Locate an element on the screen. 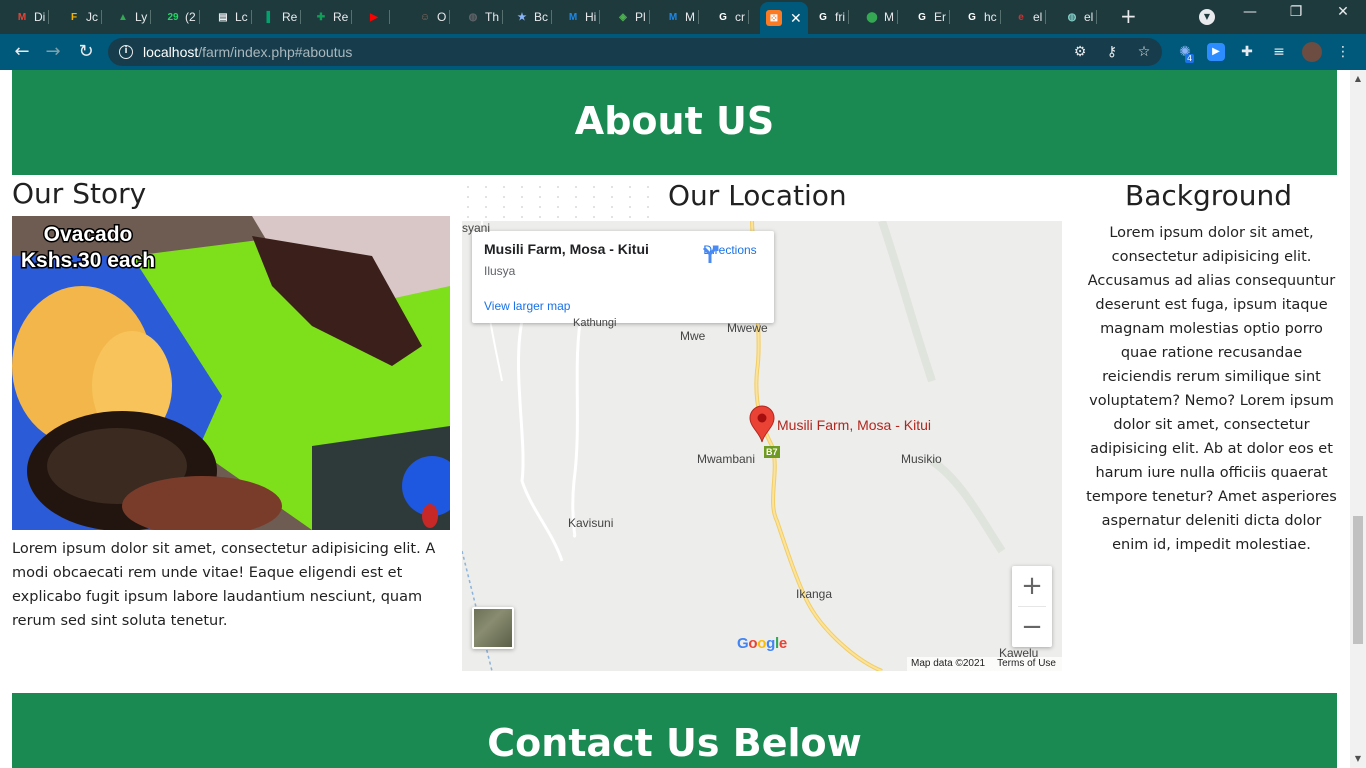 The width and height of the screenshot is (1366, 768). tab-title: hc is located at coordinates (990, 17).